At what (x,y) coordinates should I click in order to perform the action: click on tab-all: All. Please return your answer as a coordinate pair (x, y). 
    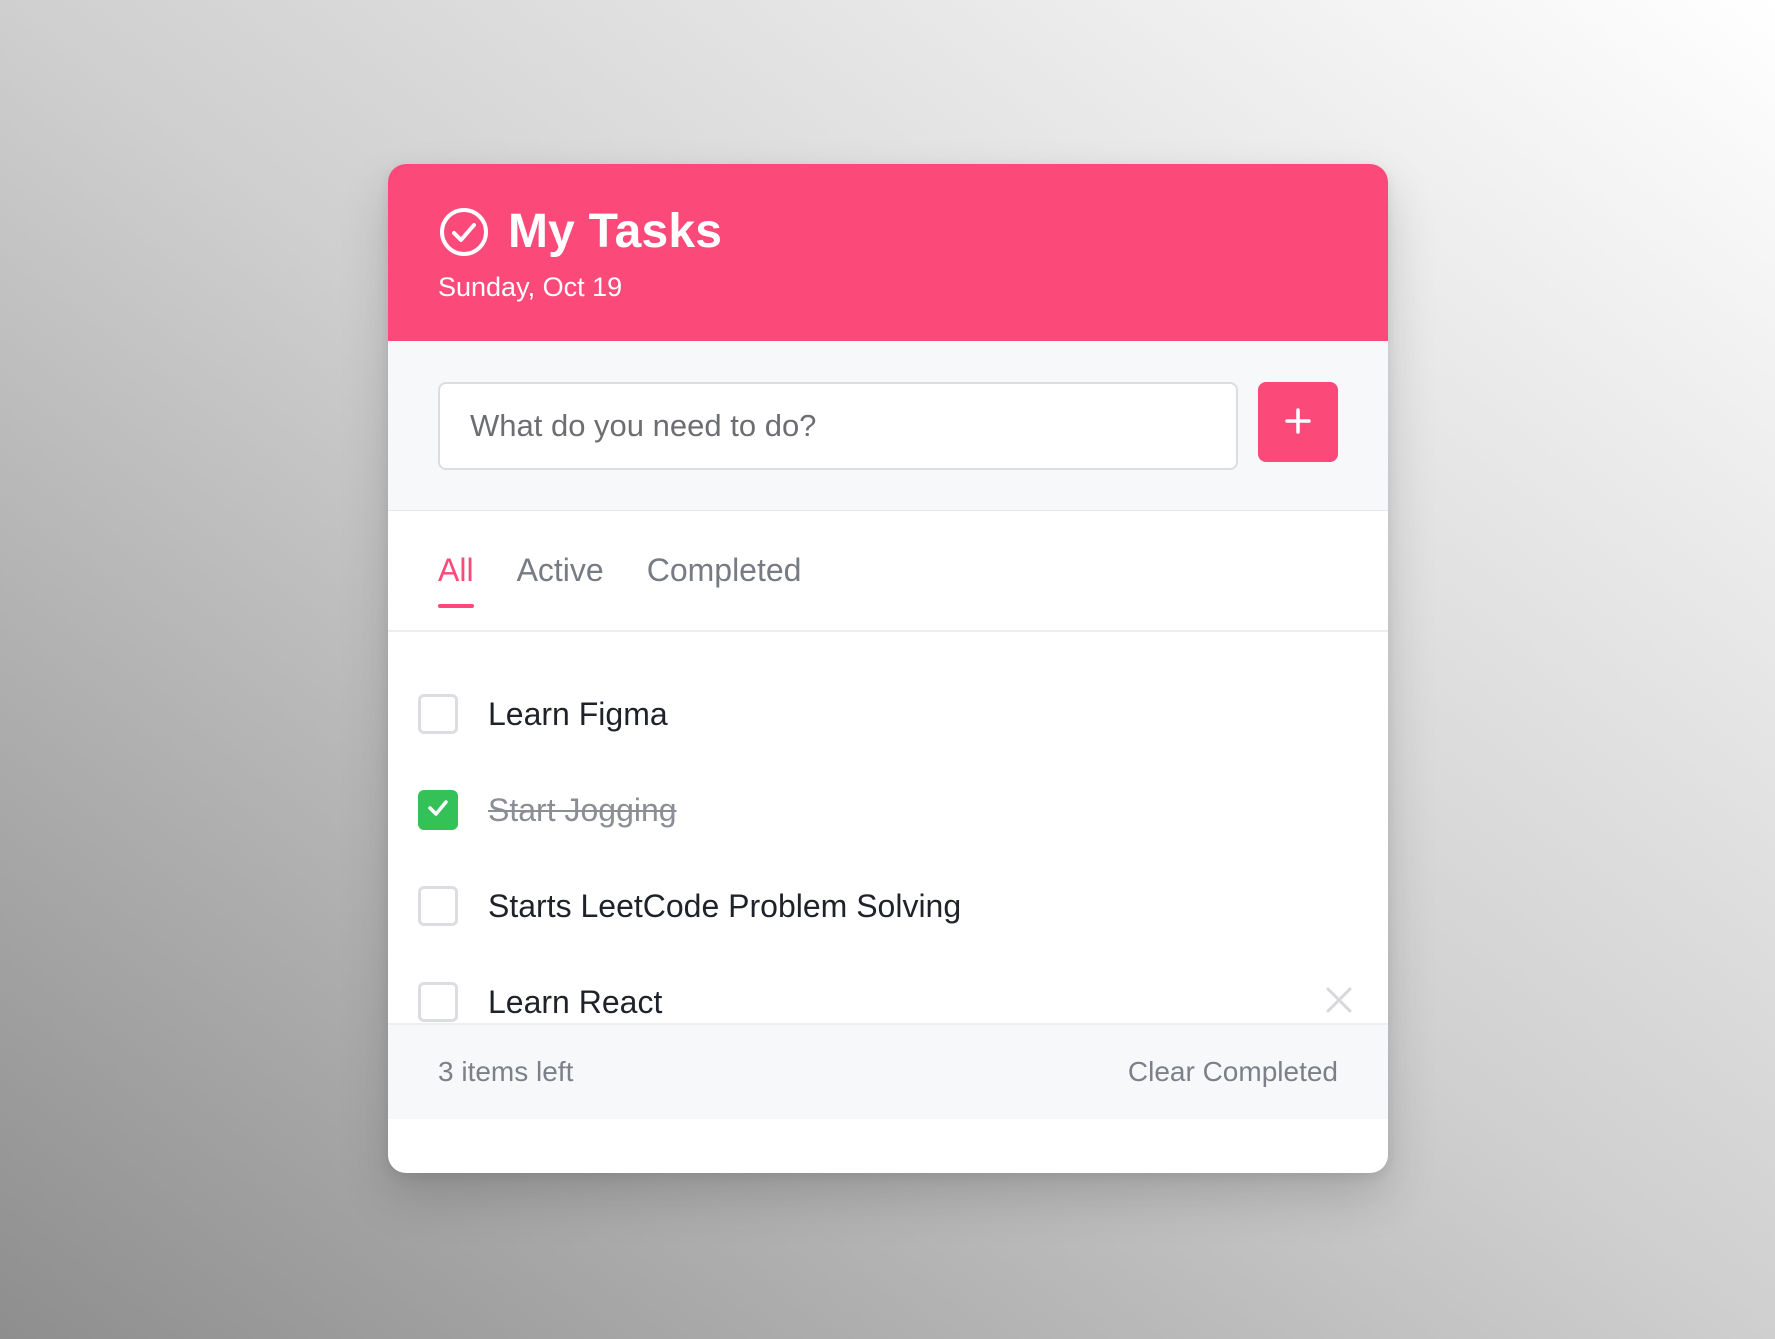
    Looking at the image, I should click on (456, 590).